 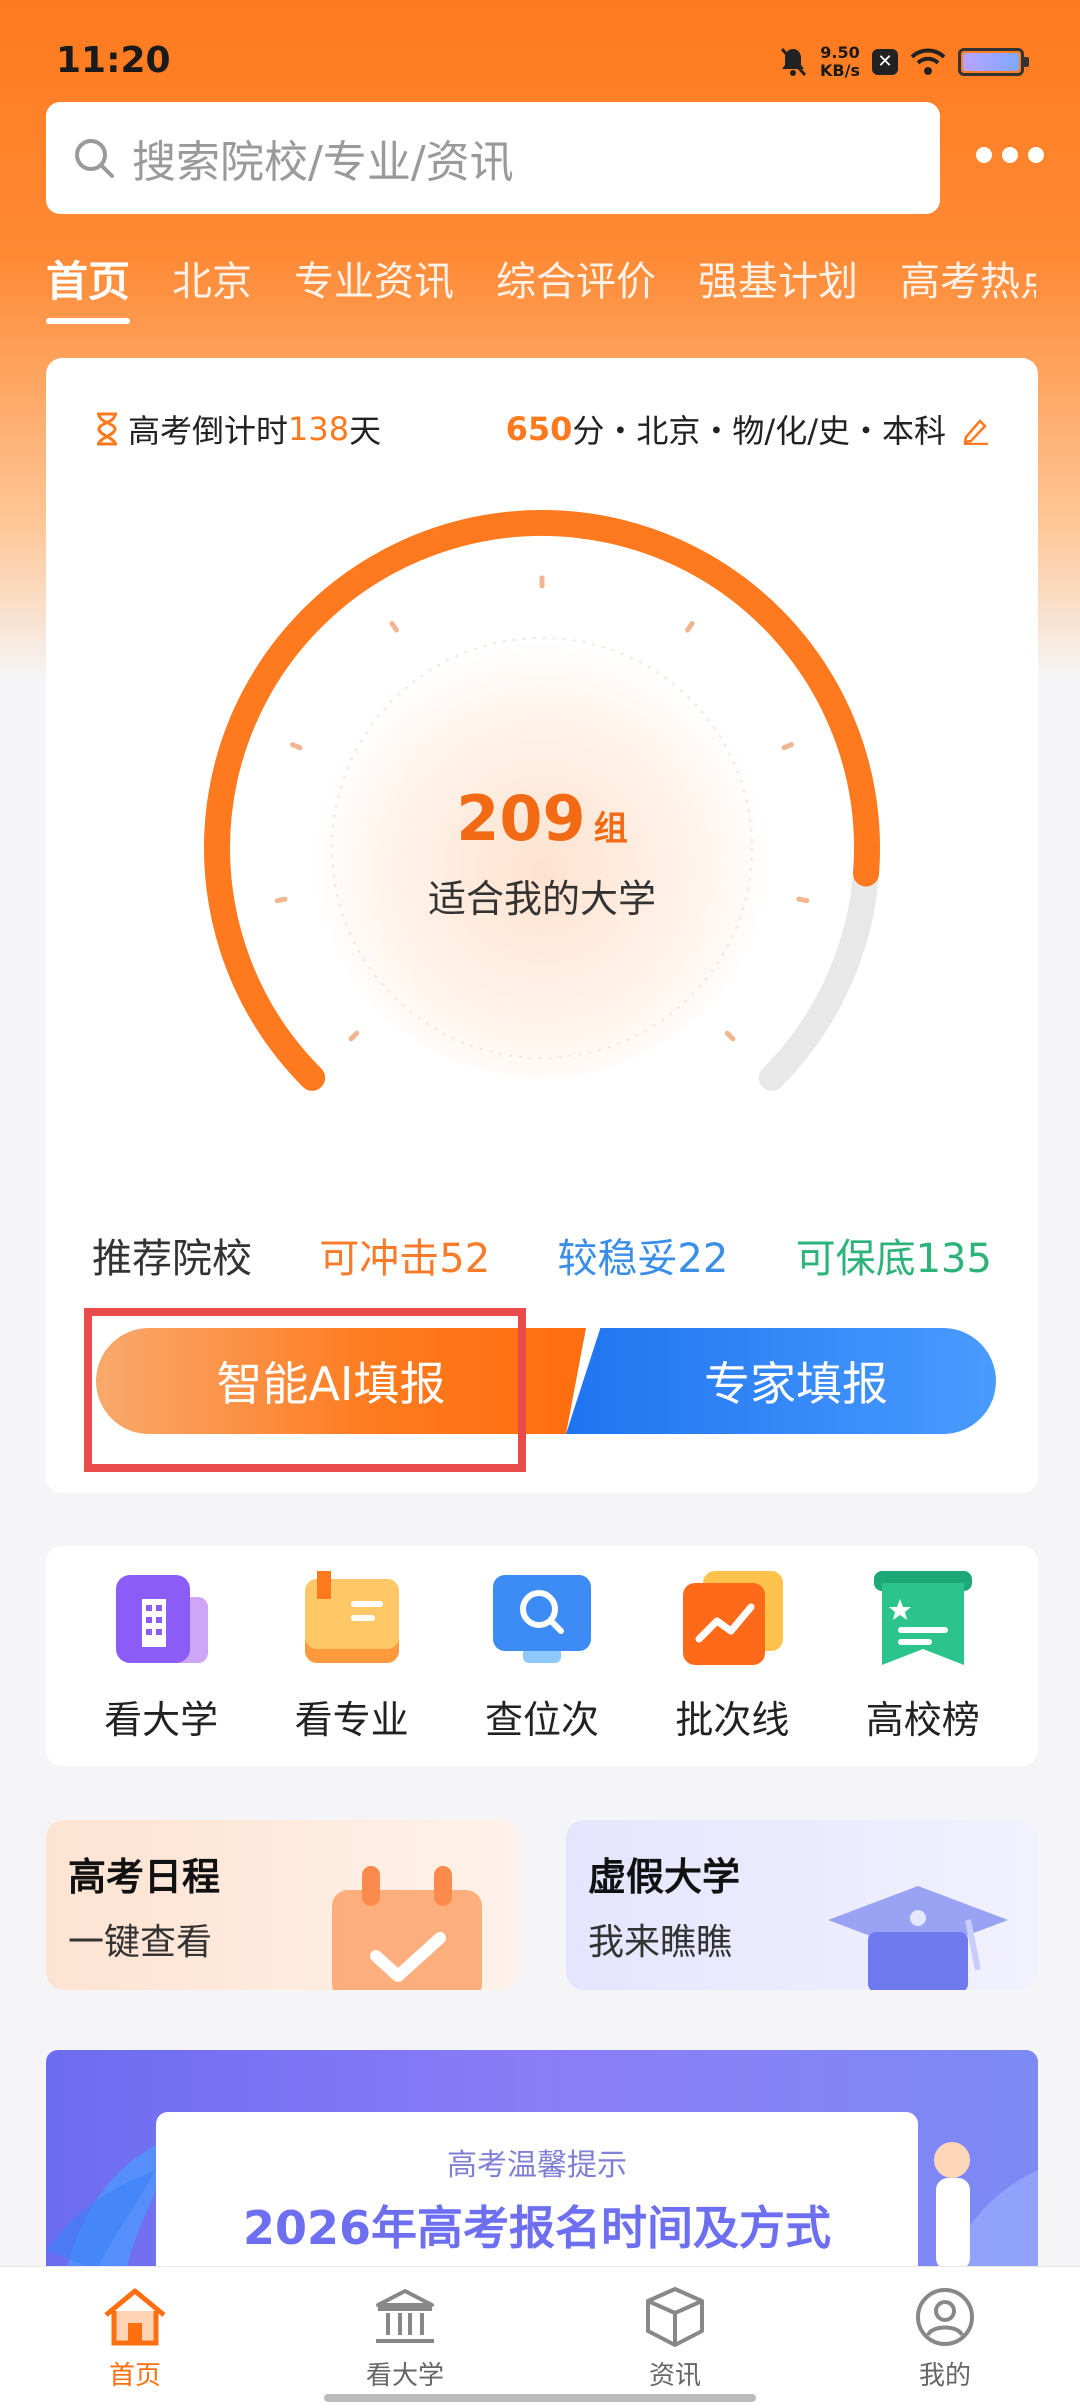 I want to click on nav-label: 资讯, so click(x=674, y=2376).